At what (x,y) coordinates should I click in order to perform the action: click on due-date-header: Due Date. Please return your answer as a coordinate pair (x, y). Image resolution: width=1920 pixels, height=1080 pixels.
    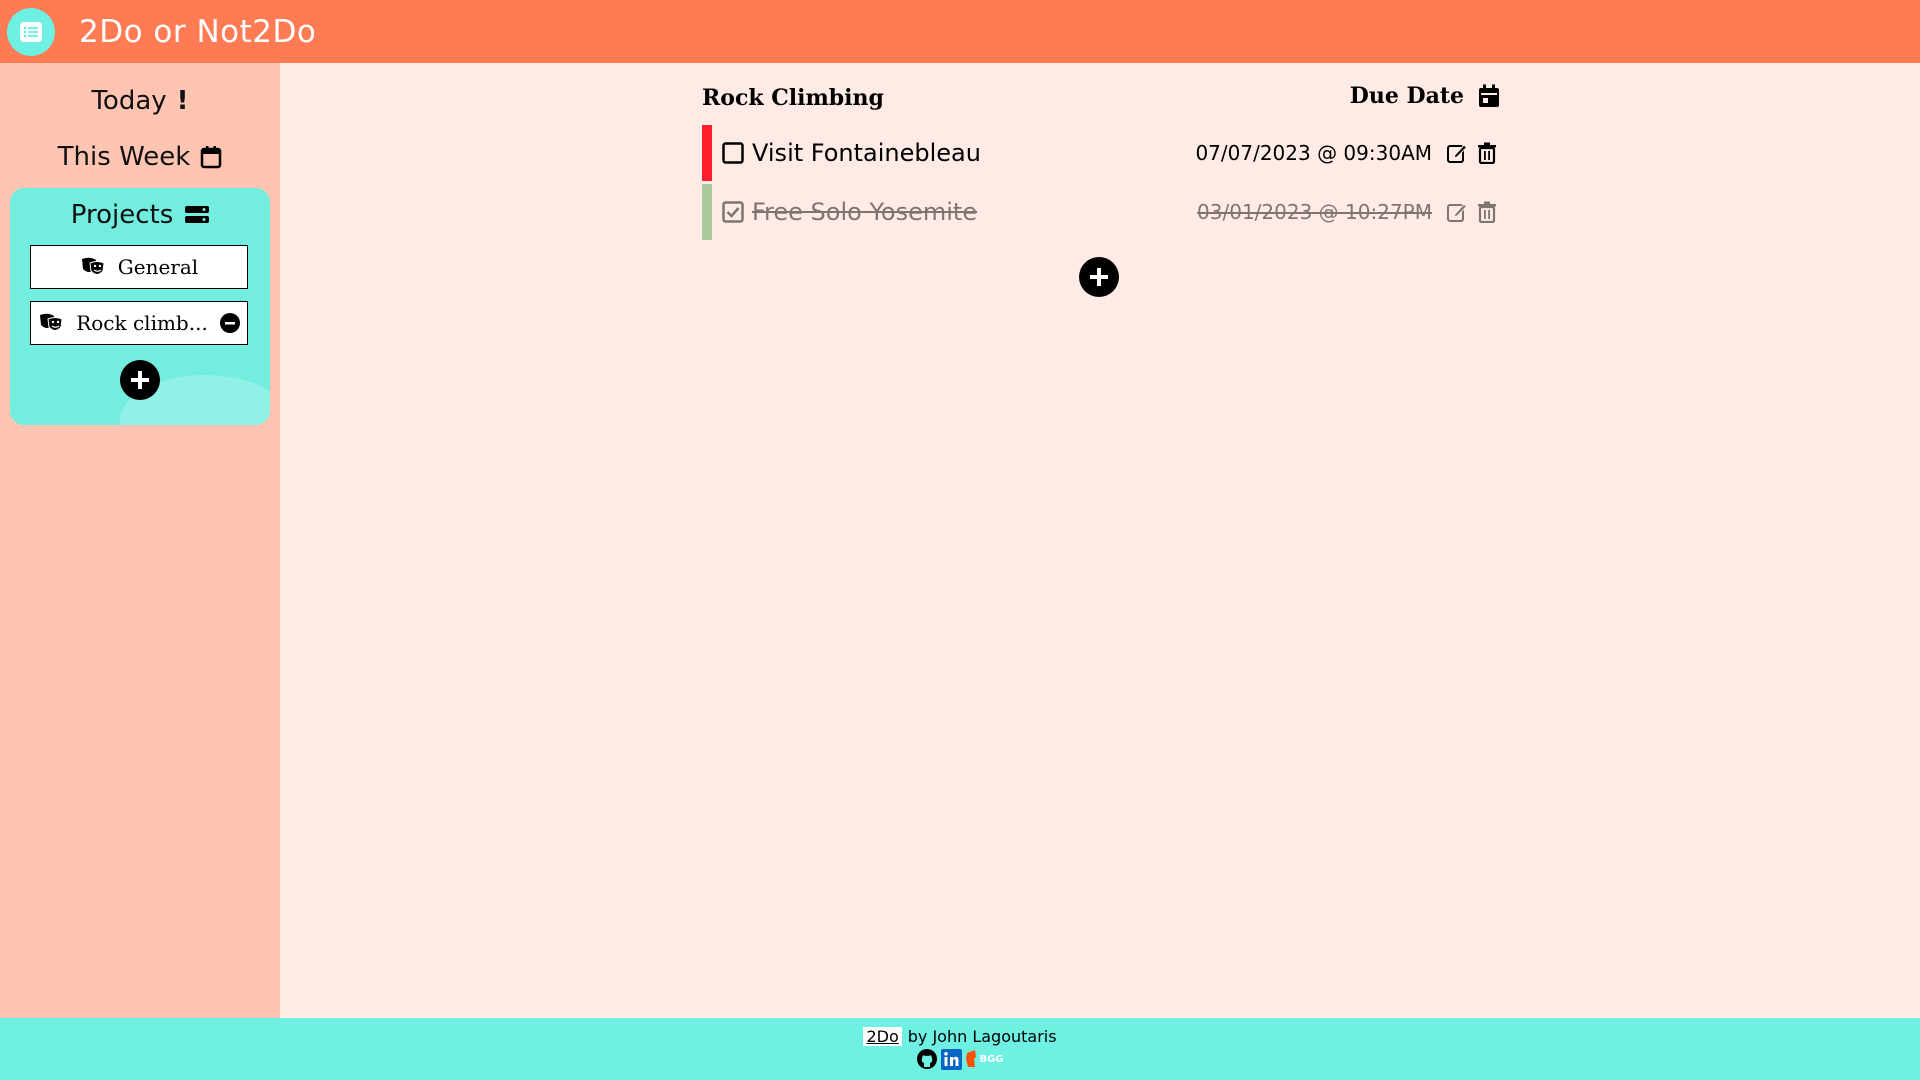
    Looking at the image, I should click on (1425, 96).